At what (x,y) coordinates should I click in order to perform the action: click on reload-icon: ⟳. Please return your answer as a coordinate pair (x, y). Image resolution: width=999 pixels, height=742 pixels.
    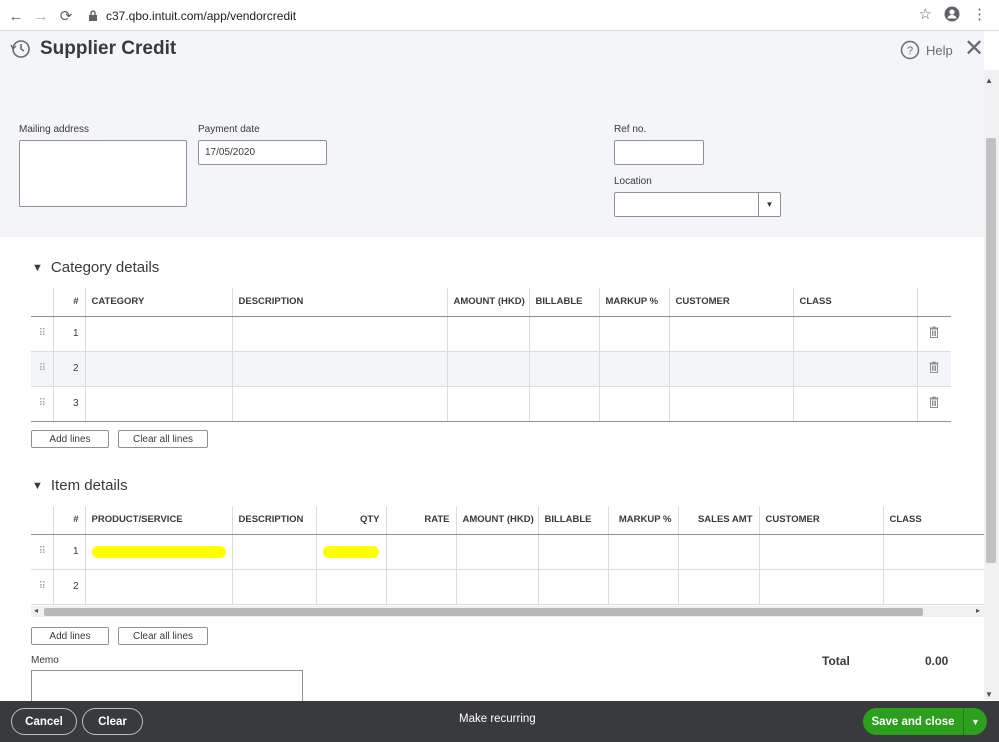
    Looking at the image, I should click on (66, 16).